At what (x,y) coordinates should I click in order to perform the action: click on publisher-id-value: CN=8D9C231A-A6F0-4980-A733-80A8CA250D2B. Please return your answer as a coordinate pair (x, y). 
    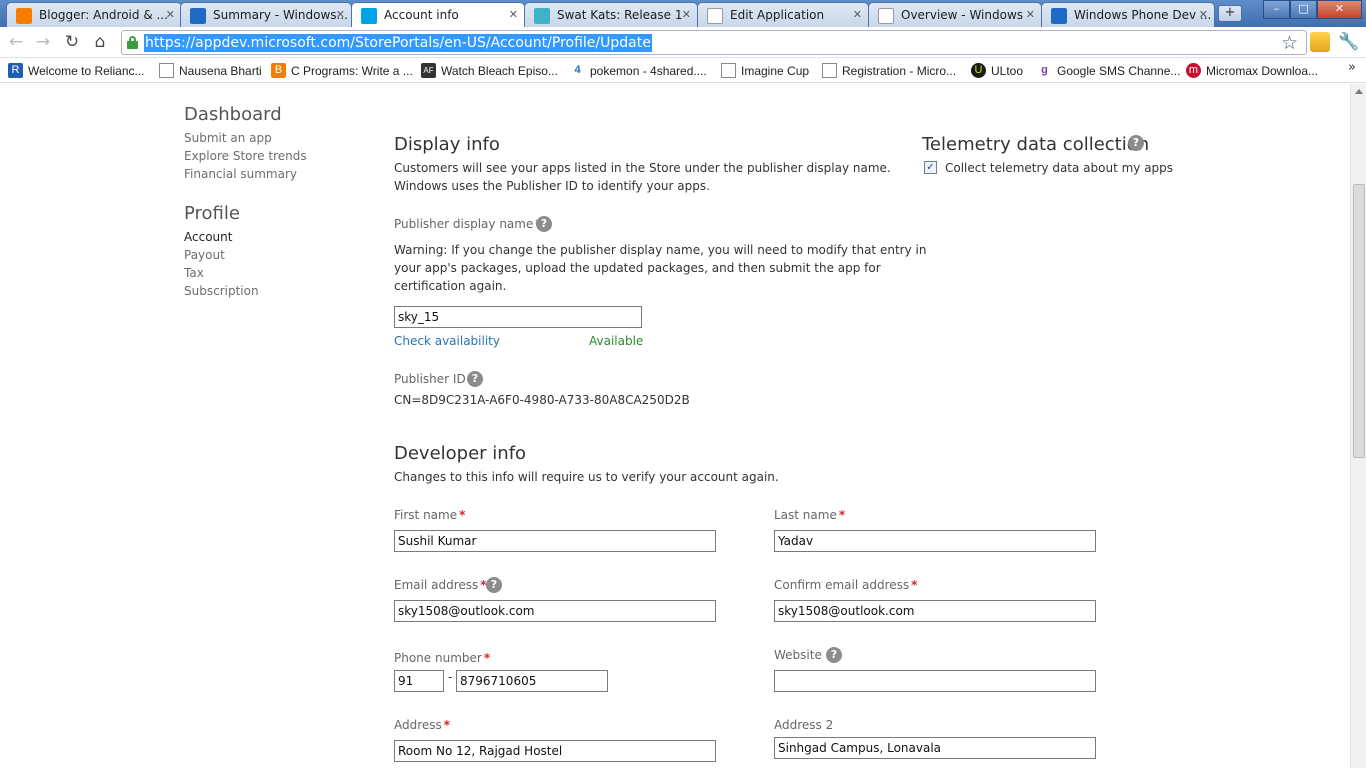
    Looking at the image, I should click on (542, 400).